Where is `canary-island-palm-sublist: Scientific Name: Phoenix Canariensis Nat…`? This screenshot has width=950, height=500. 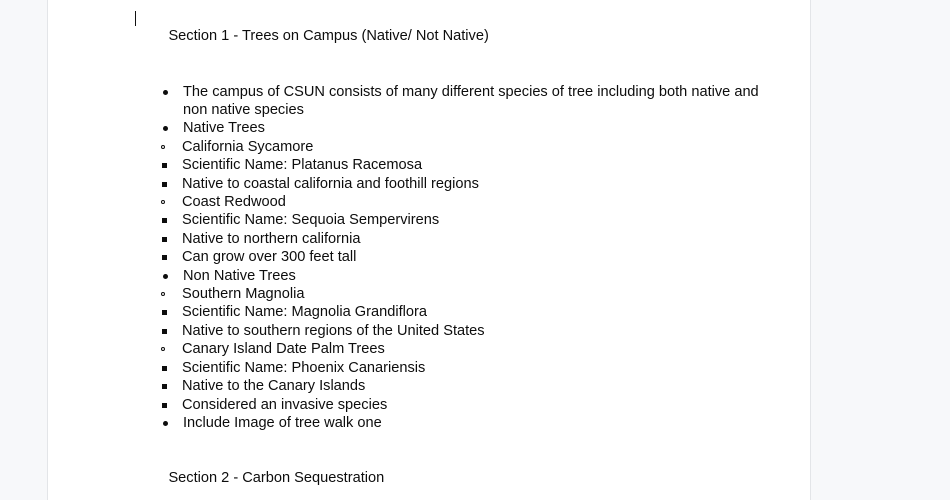 canary-island-palm-sublist: Scientific Name: Phoenix Canariensis Nat… is located at coordinates (456, 386).